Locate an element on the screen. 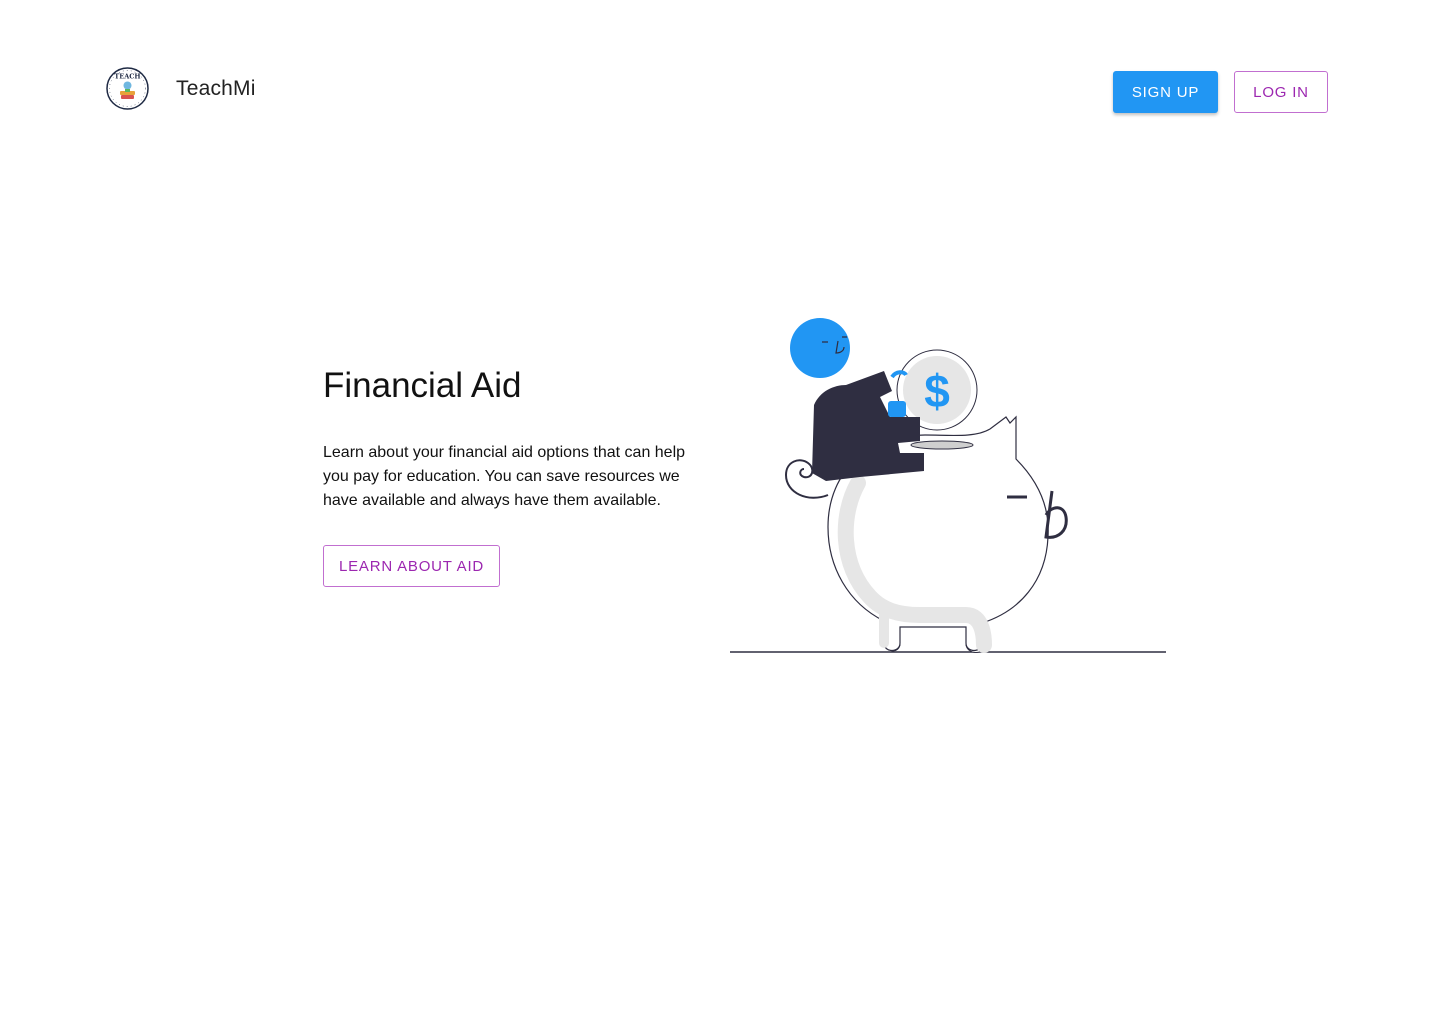 Image resolution: width=1440 pixels, height=1024 pixels. svg-text: TEACH is located at coordinates (127, 77).